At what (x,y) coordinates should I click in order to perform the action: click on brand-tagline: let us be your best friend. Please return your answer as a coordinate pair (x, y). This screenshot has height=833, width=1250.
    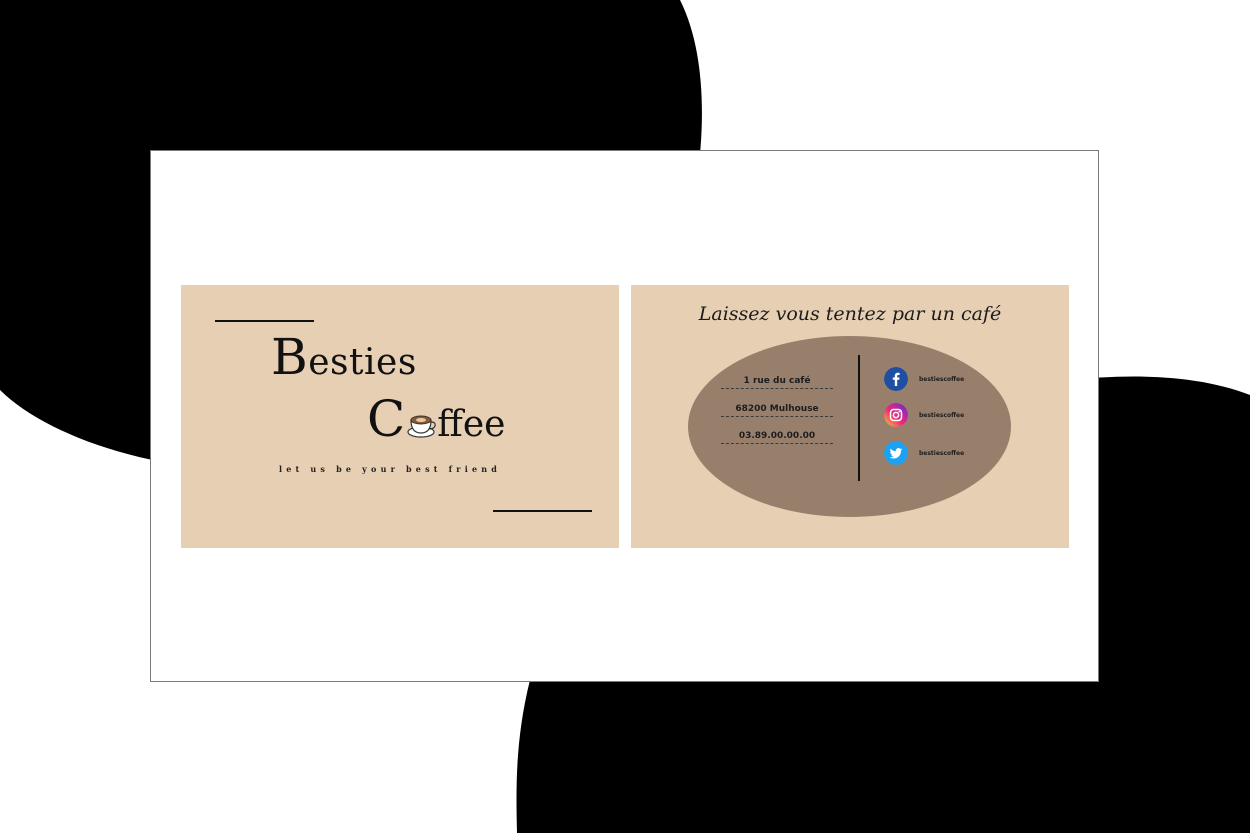
    Looking at the image, I should click on (390, 469).